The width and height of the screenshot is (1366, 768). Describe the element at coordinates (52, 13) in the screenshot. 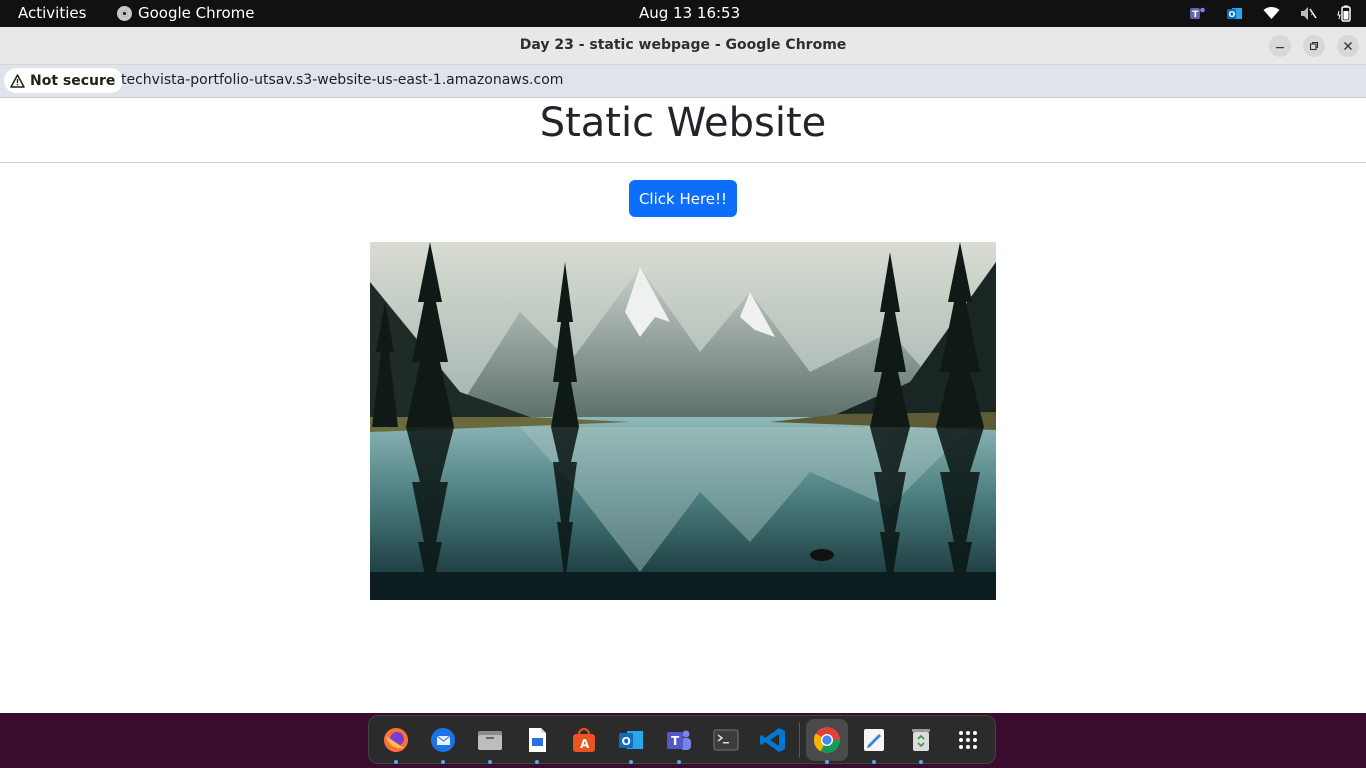

I see `activities-button: Activities` at that location.